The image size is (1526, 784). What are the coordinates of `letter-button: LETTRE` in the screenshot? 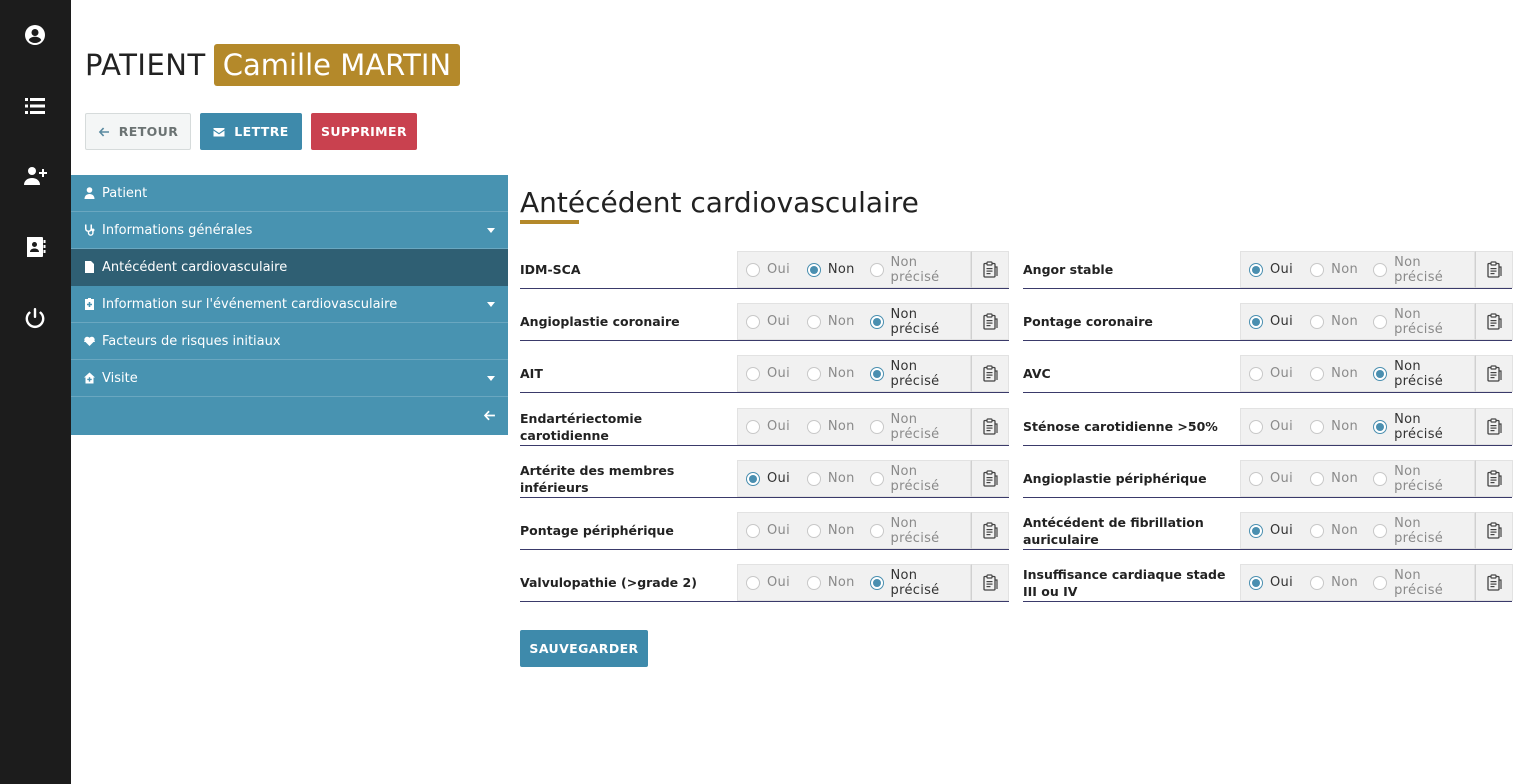 It's located at (251, 131).